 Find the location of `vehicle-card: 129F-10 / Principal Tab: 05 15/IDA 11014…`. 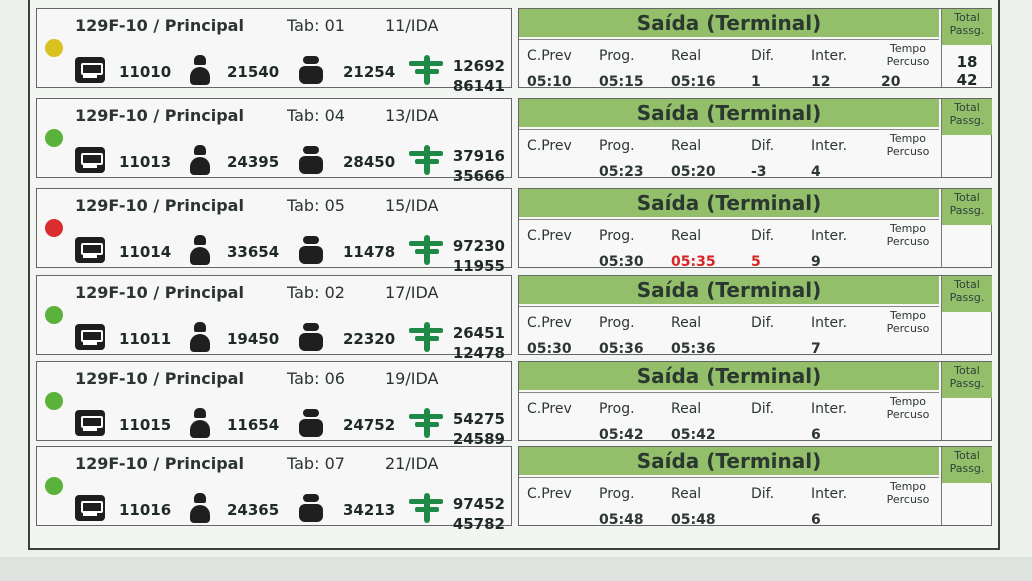

vehicle-card: 129F-10 / Principal Tab: 05 15/IDA 11014… is located at coordinates (274, 231).